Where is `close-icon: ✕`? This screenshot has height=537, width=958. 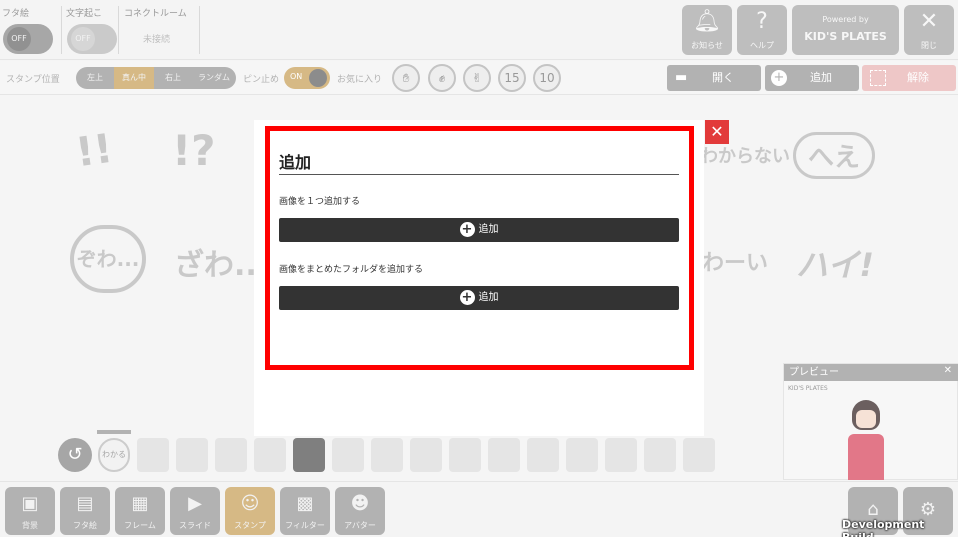 close-icon: ✕ is located at coordinates (717, 131).